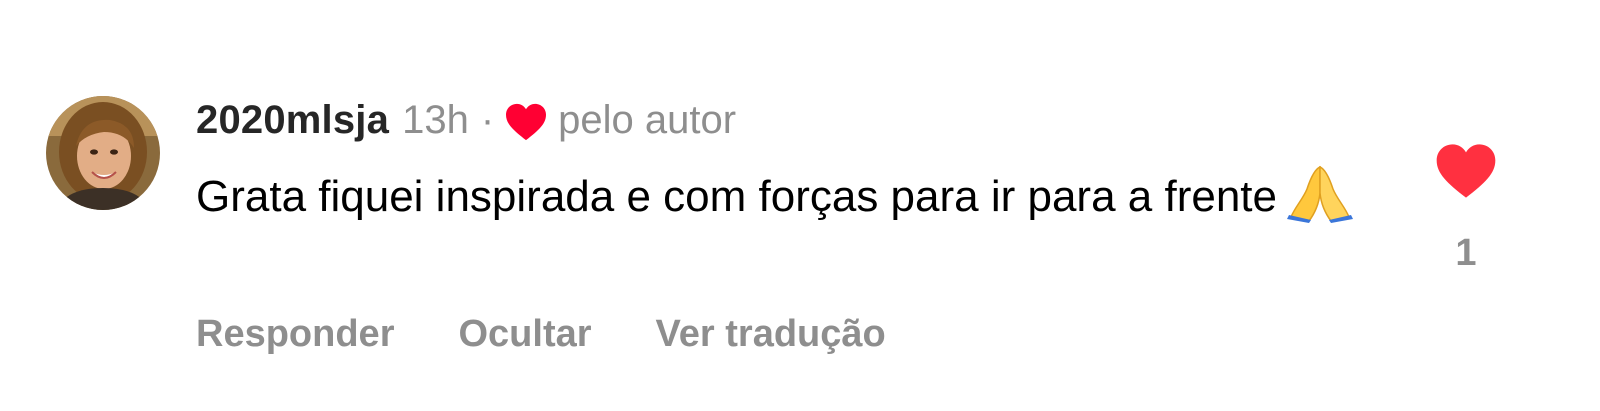 Image resolution: width=1600 pixels, height=411 pixels. I want to click on timestamp: 13h, so click(435, 120).